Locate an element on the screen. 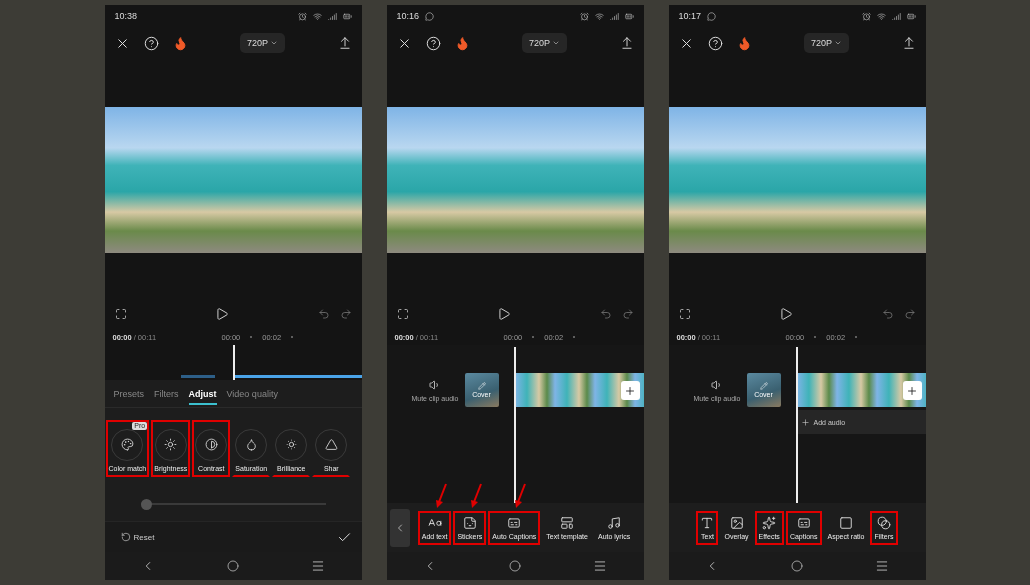  reset-button: Reset is located at coordinates (137, 537).